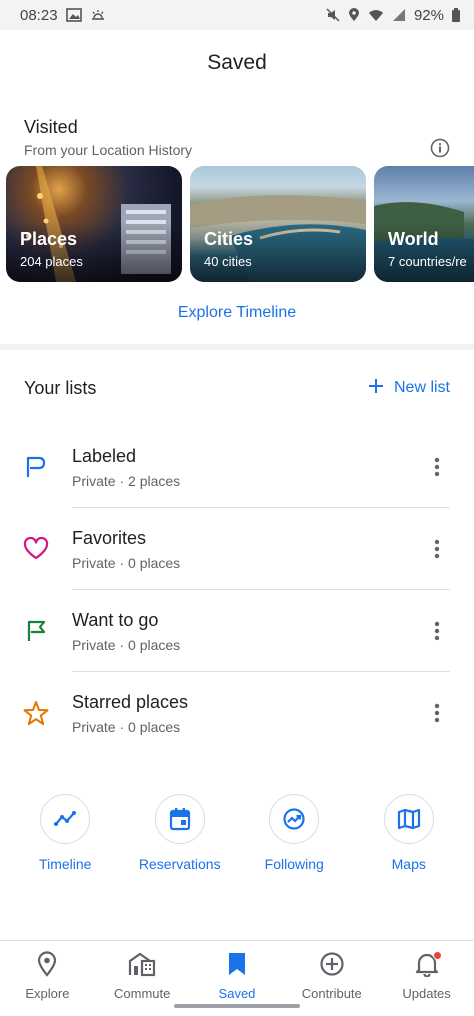 This screenshot has width=474, height=1016. What do you see at coordinates (237, 131) in the screenshot?
I see `visited-header: Visited From your Location History` at bounding box center [237, 131].